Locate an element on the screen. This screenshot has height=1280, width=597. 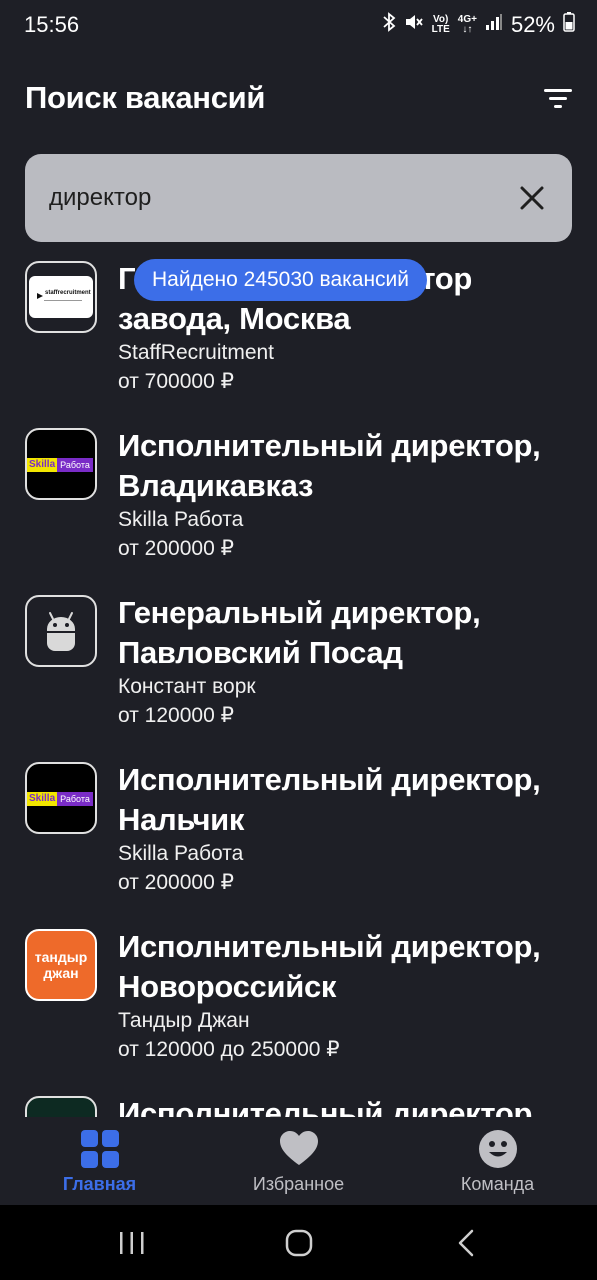
heart-icon is located at coordinates (298, 1148).